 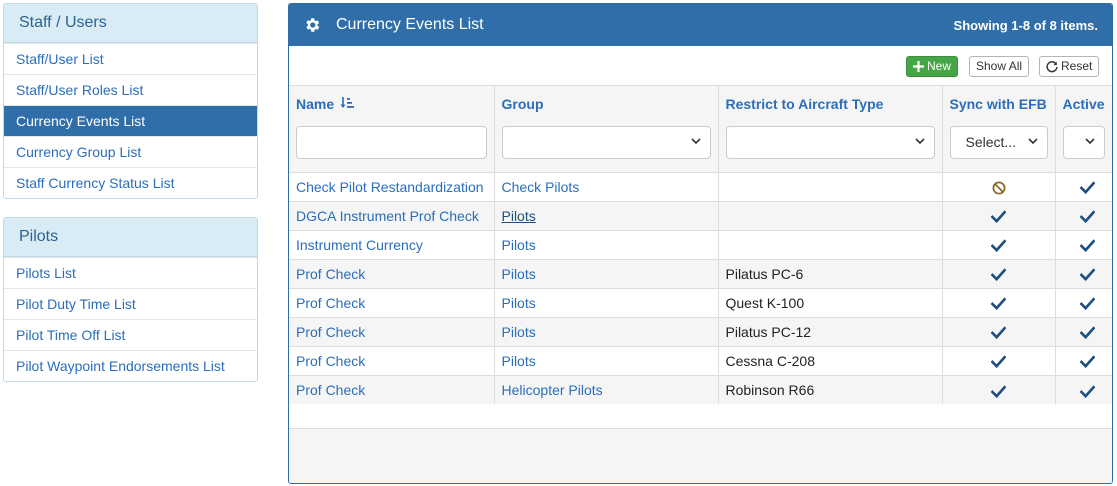 What do you see at coordinates (700, 302) in the screenshot?
I see `table-row: Prof Check Pilots Quest K-100` at bounding box center [700, 302].